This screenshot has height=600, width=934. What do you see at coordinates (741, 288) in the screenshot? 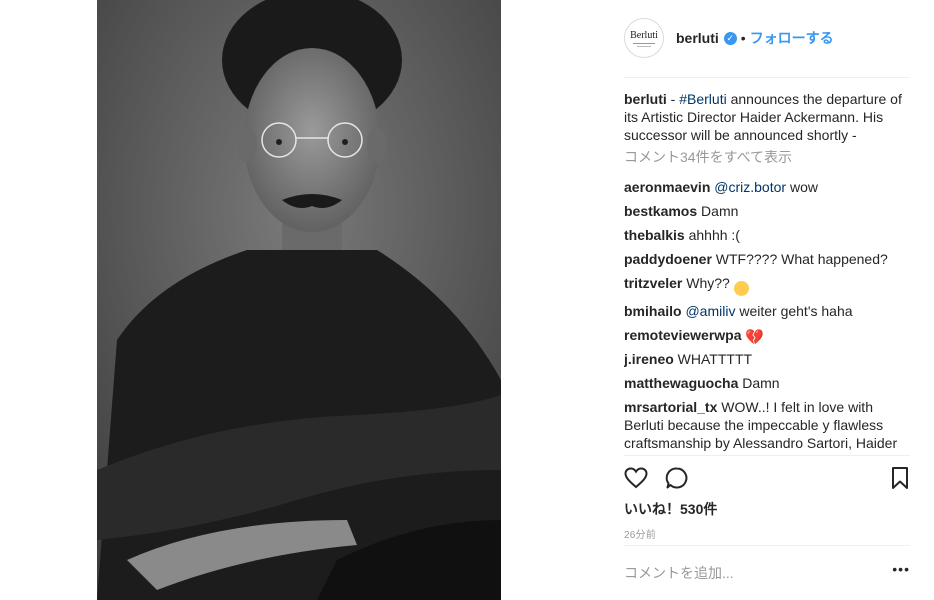
I see `screaming-face-icon: 😱` at bounding box center [741, 288].